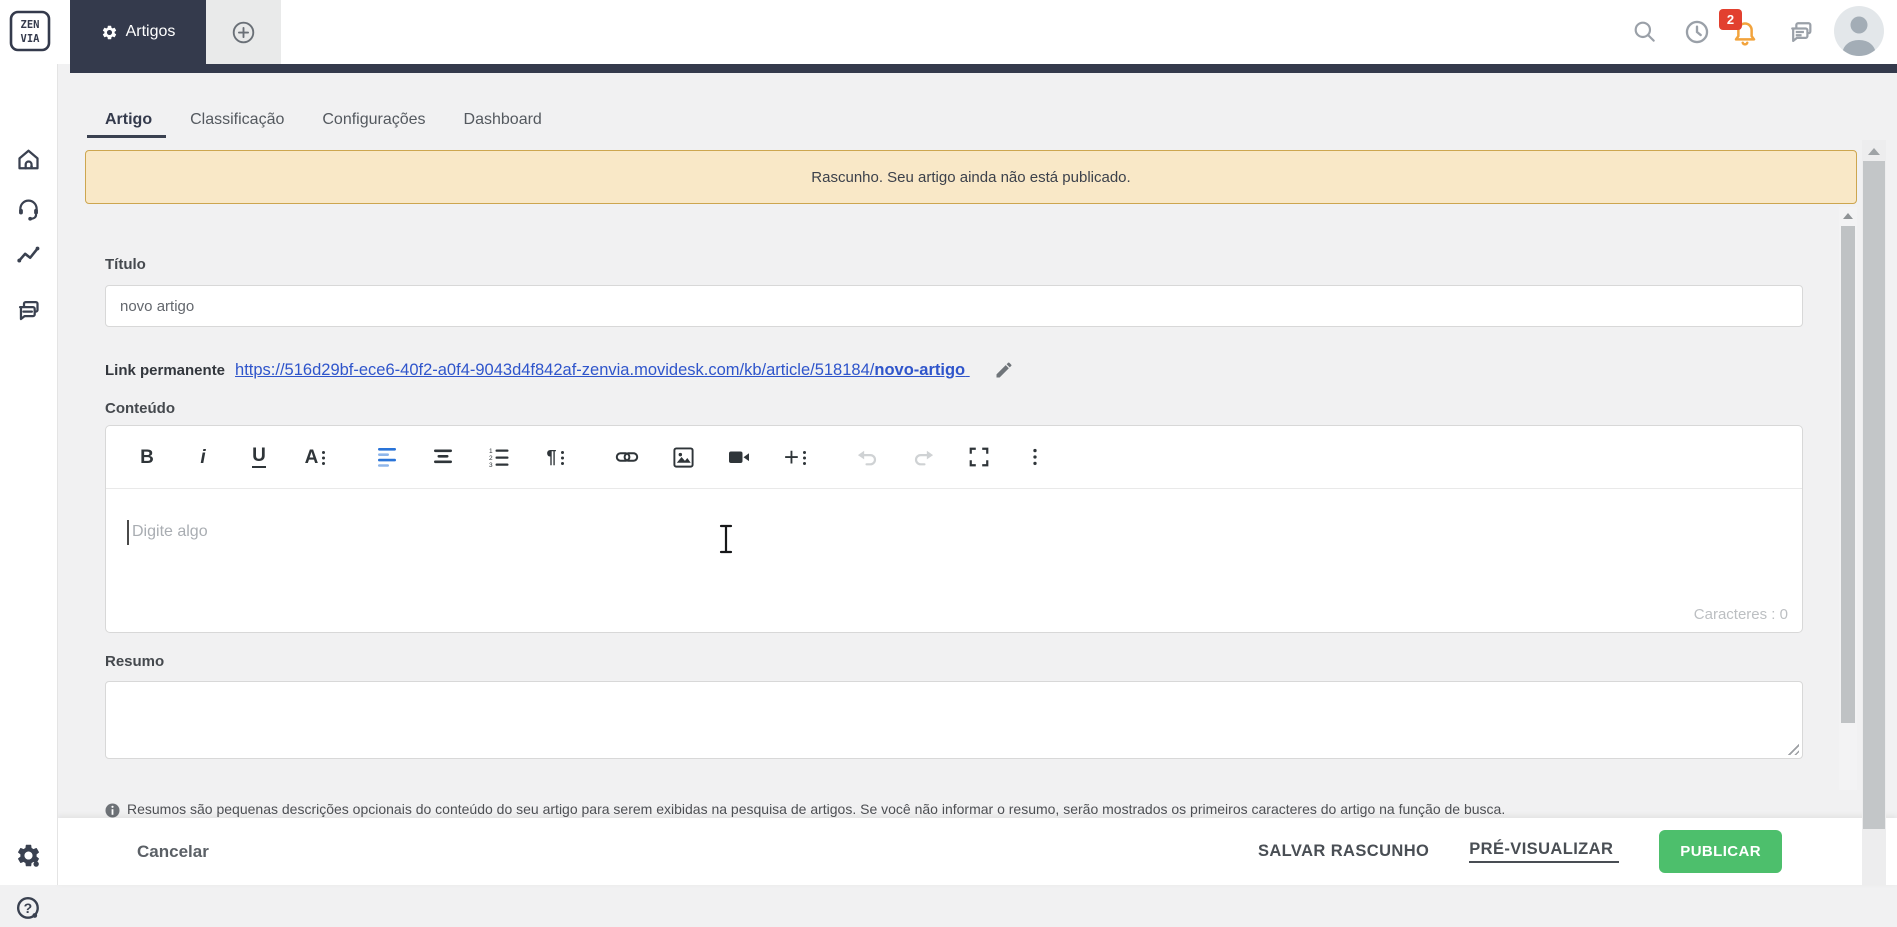 This screenshot has width=1897, height=927. I want to click on title-label: Título, so click(125, 264).